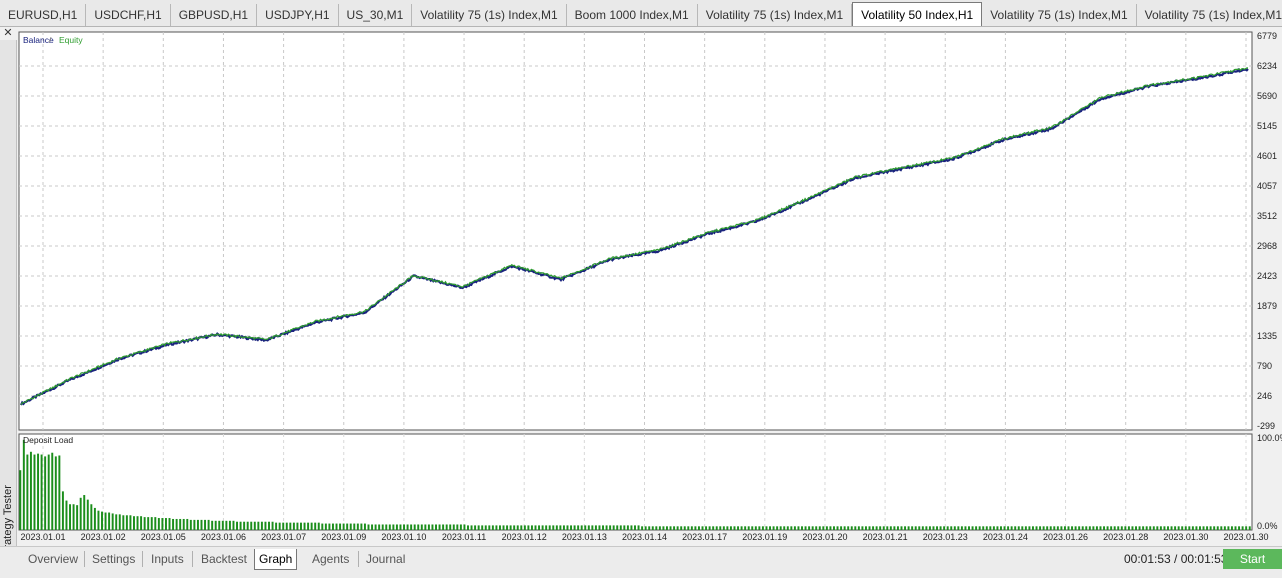  What do you see at coordinates (1059, 15) in the screenshot?
I see `chart-tab-volatility-75-1s-c: Volatility 75 (1s) Index,M1` at bounding box center [1059, 15].